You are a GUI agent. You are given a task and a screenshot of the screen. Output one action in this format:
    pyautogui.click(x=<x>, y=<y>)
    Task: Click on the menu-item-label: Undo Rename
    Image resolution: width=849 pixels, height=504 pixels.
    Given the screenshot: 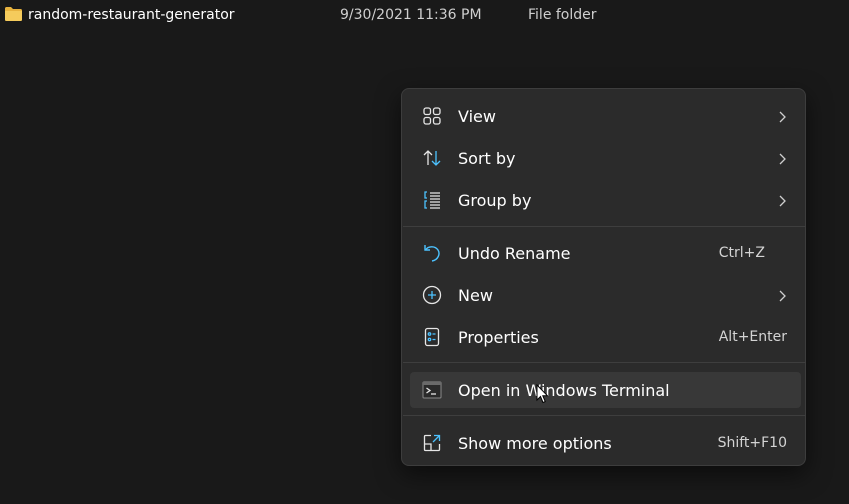 What is the action you would take?
    pyautogui.click(x=514, y=253)
    